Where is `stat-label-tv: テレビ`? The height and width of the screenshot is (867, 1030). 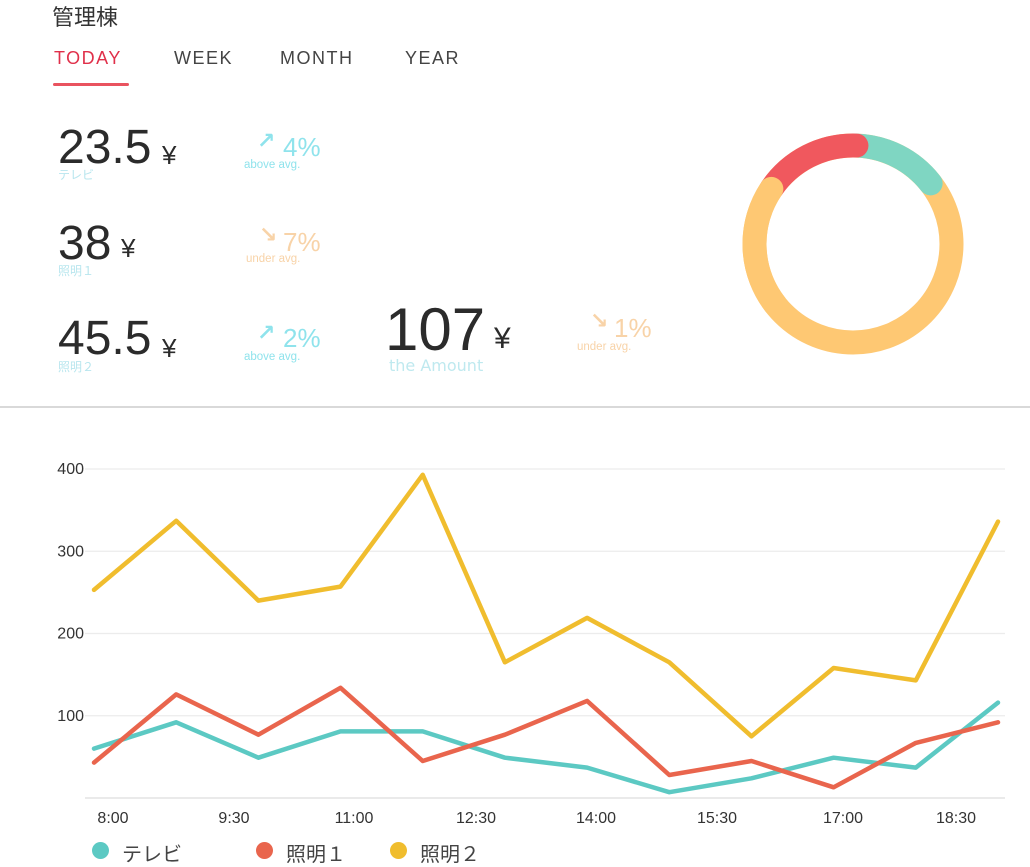 stat-label-tv: テレビ is located at coordinates (76, 175).